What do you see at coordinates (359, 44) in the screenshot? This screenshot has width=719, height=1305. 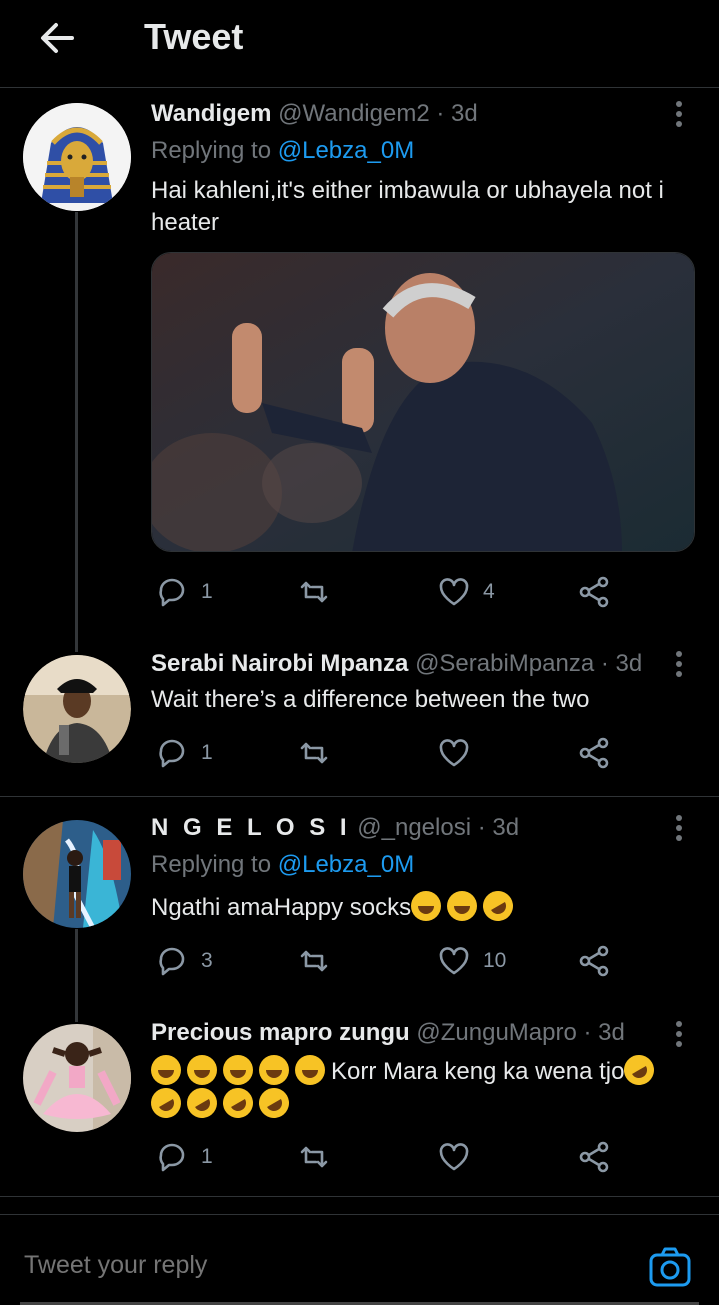 I see `top-bar: Tweet` at bounding box center [359, 44].